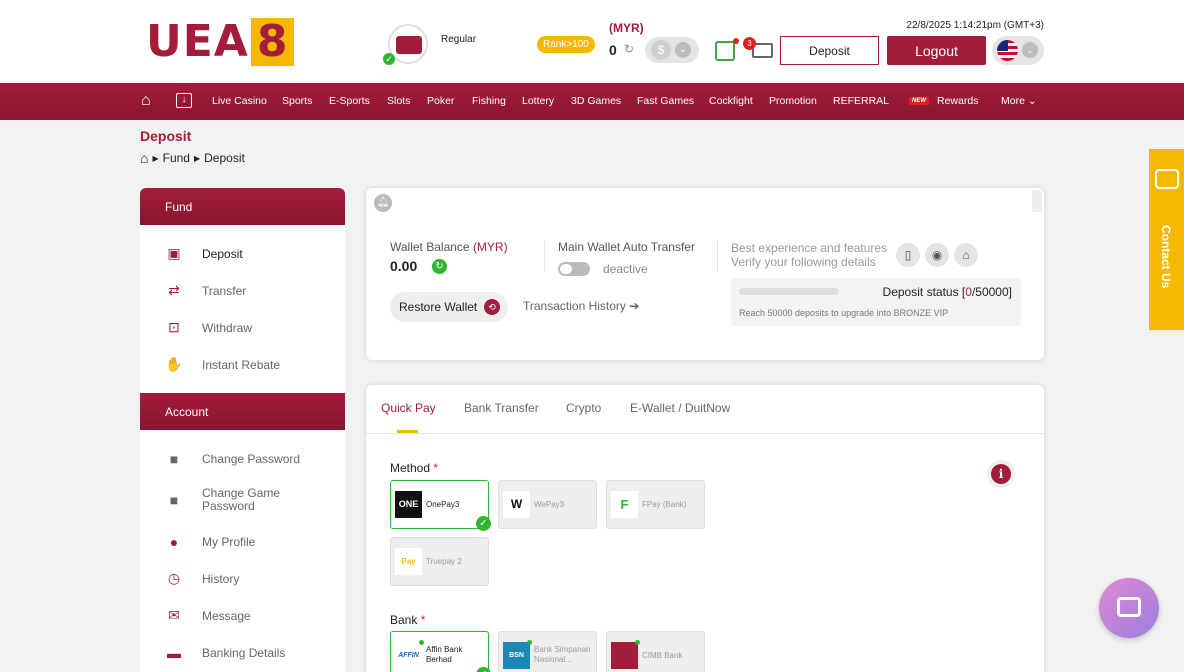 The image size is (1184, 672). Describe the element at coordinates (431, 247) in the screenshot. I see `wallet-balance-text: Wallet Balance` at that location.